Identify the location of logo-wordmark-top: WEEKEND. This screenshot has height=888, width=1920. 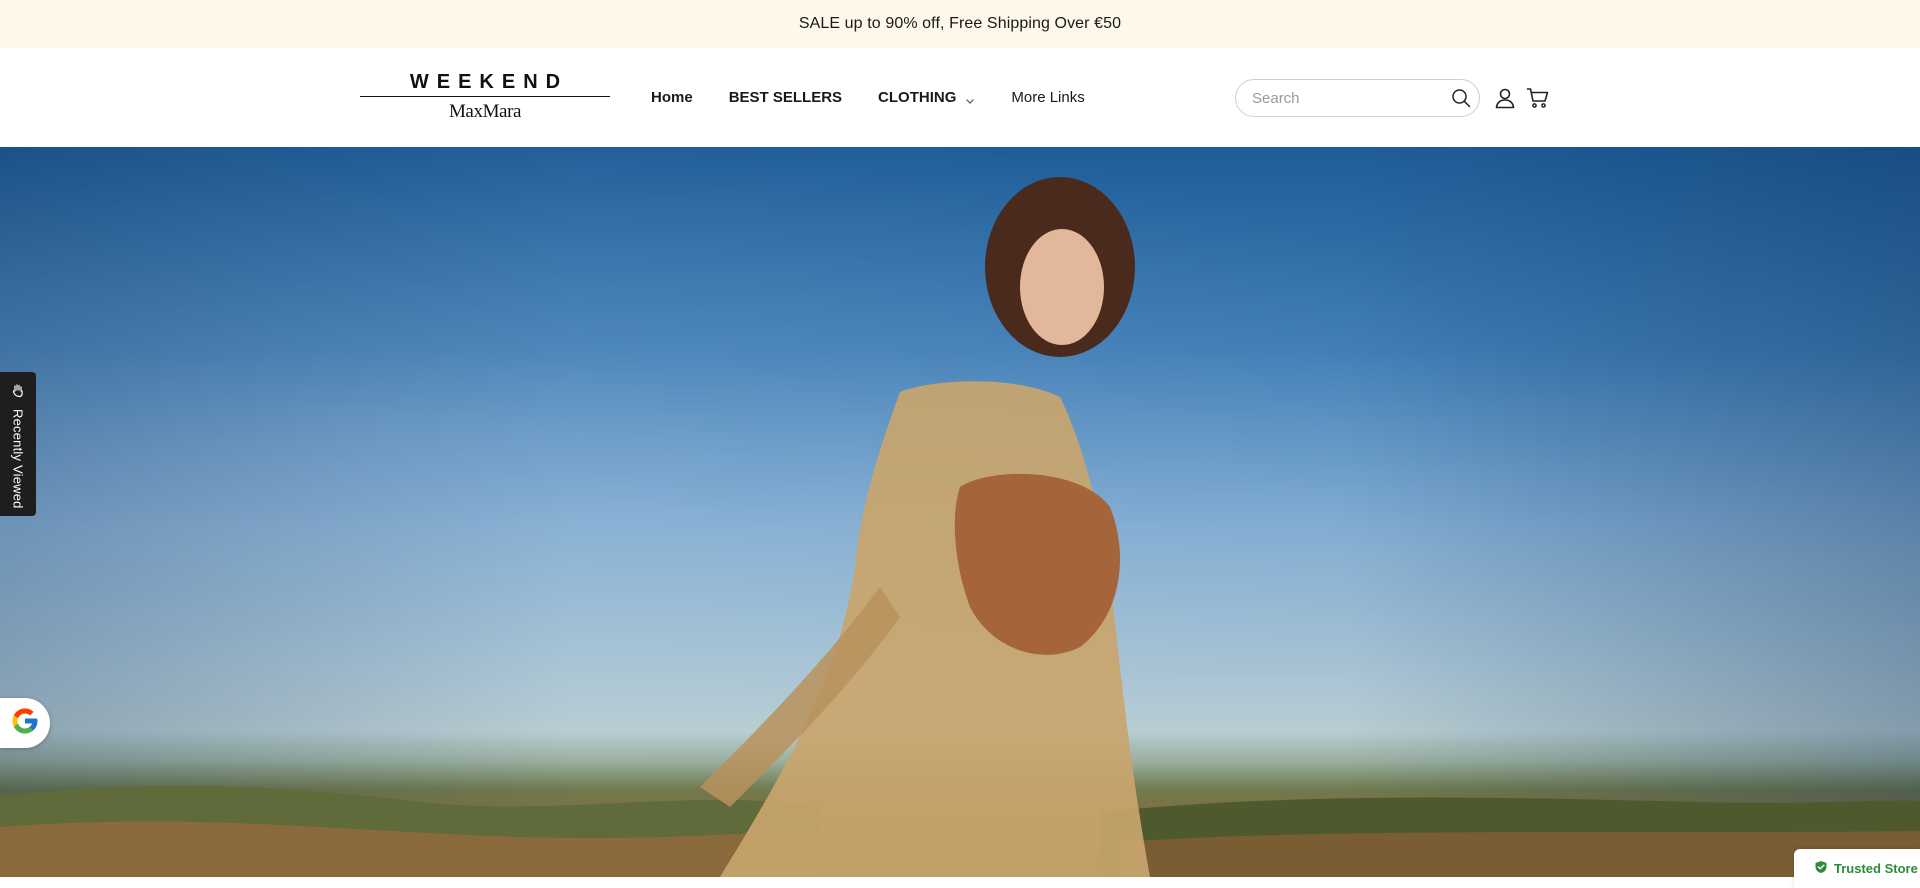
(489, 82).